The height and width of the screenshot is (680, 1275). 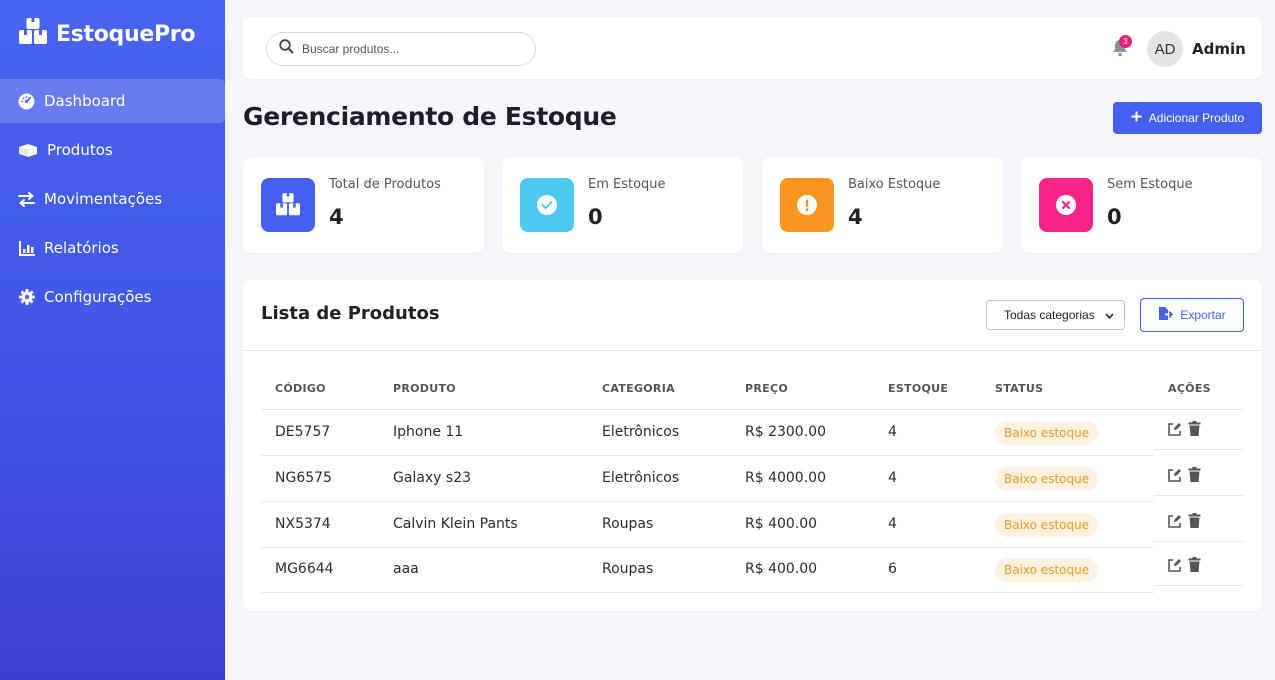 What do you see at coordinates (350, 313) in the screenshot?
I see `product-list-title: Lista de Produtos` at bounding box center [350, 313].